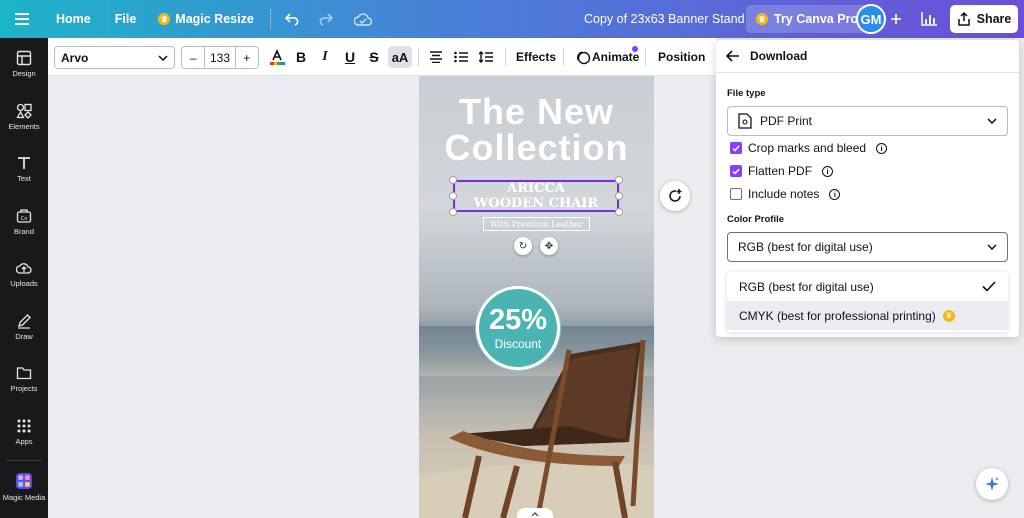  Describe the element at coordinates (126, 19) in the screenshot. I see `file-menu: File` at that location.